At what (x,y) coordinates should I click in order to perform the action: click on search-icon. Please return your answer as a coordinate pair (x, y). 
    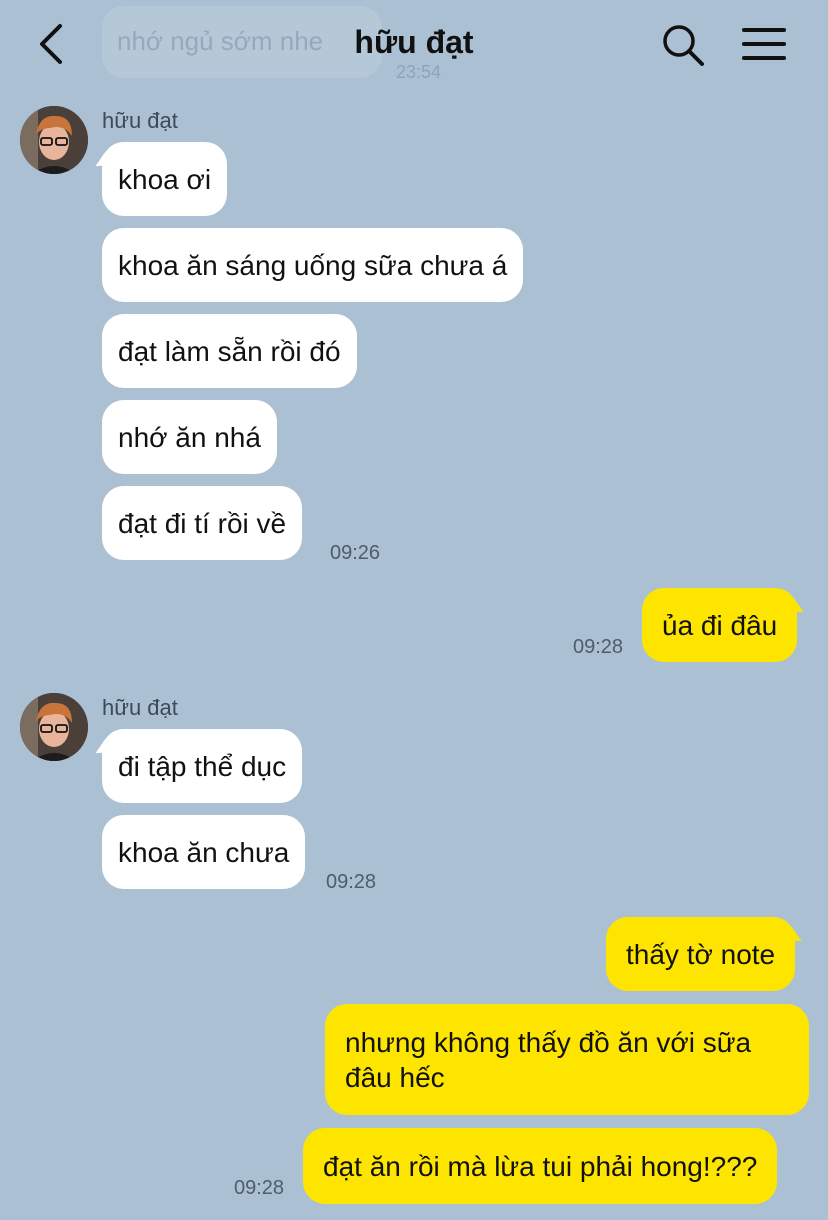
    Looking at the image, I should click on (683, 45).